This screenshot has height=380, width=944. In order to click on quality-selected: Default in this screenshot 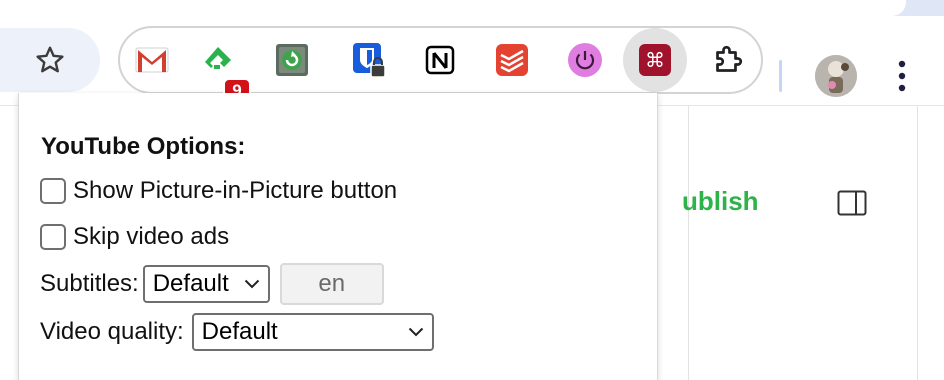, I will do `click(239, 331)`.